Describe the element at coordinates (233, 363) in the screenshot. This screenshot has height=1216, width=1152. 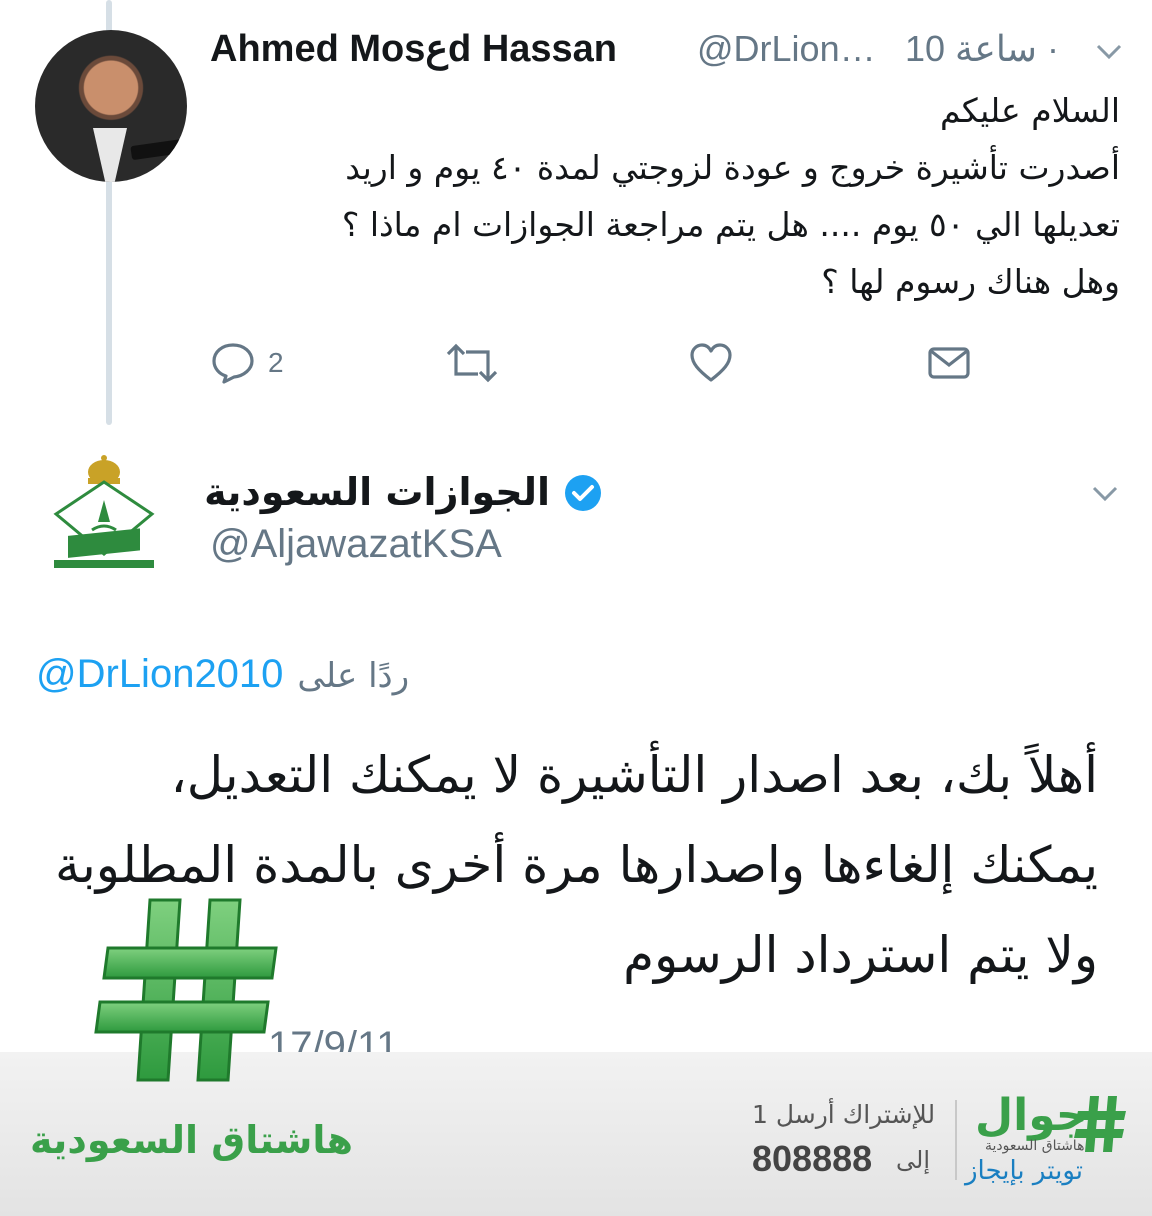
I see `reply-icon` at that location.